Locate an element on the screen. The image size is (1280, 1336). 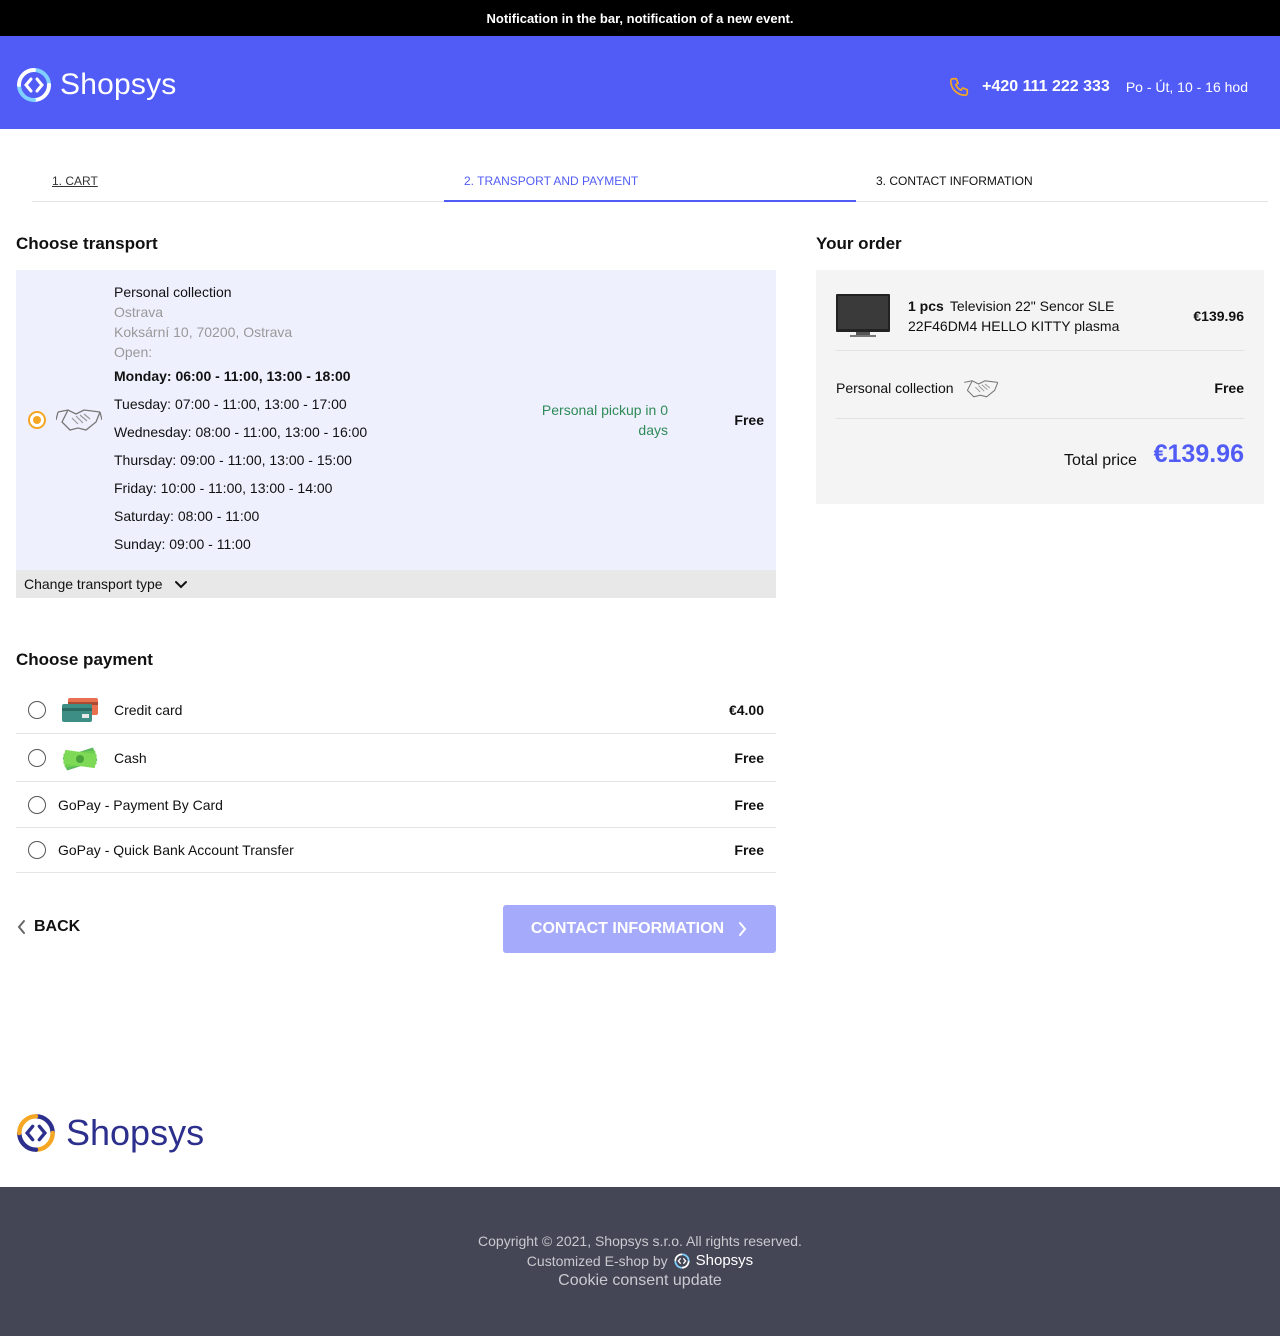
transport-city: Ostrava is located at coordinates (139, 312).